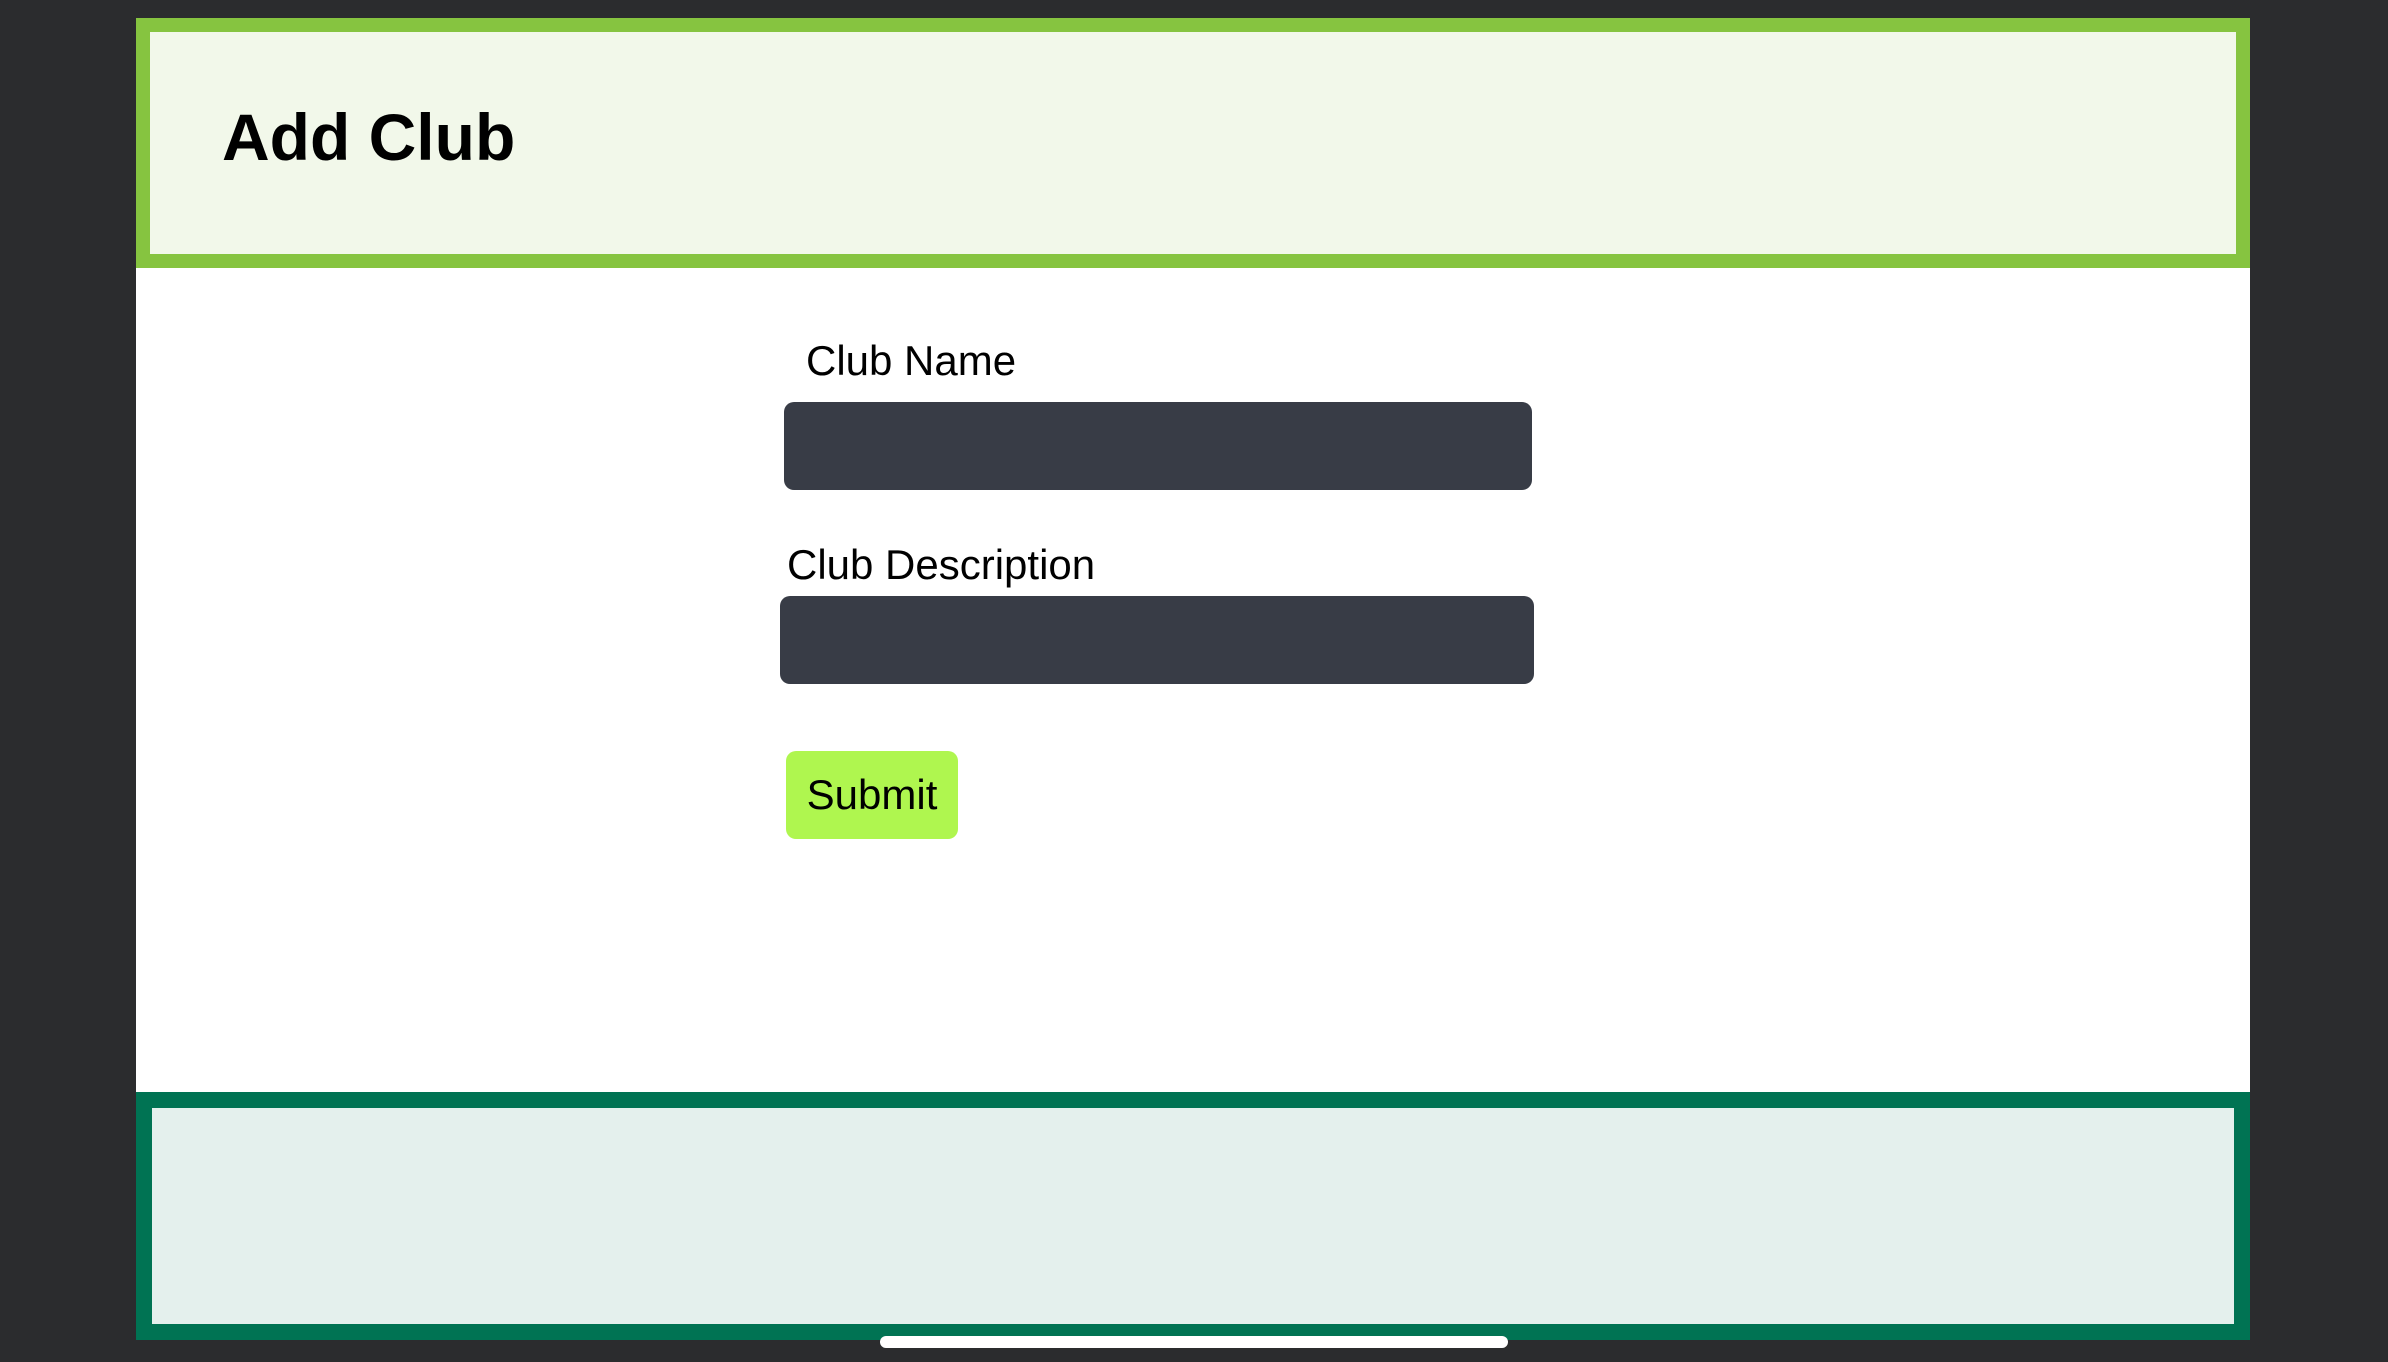 The image size is (2388, 1362). Describe the element at coordinates (872, 795) in the screenshot. I see `submit-button: Submit` at that location.